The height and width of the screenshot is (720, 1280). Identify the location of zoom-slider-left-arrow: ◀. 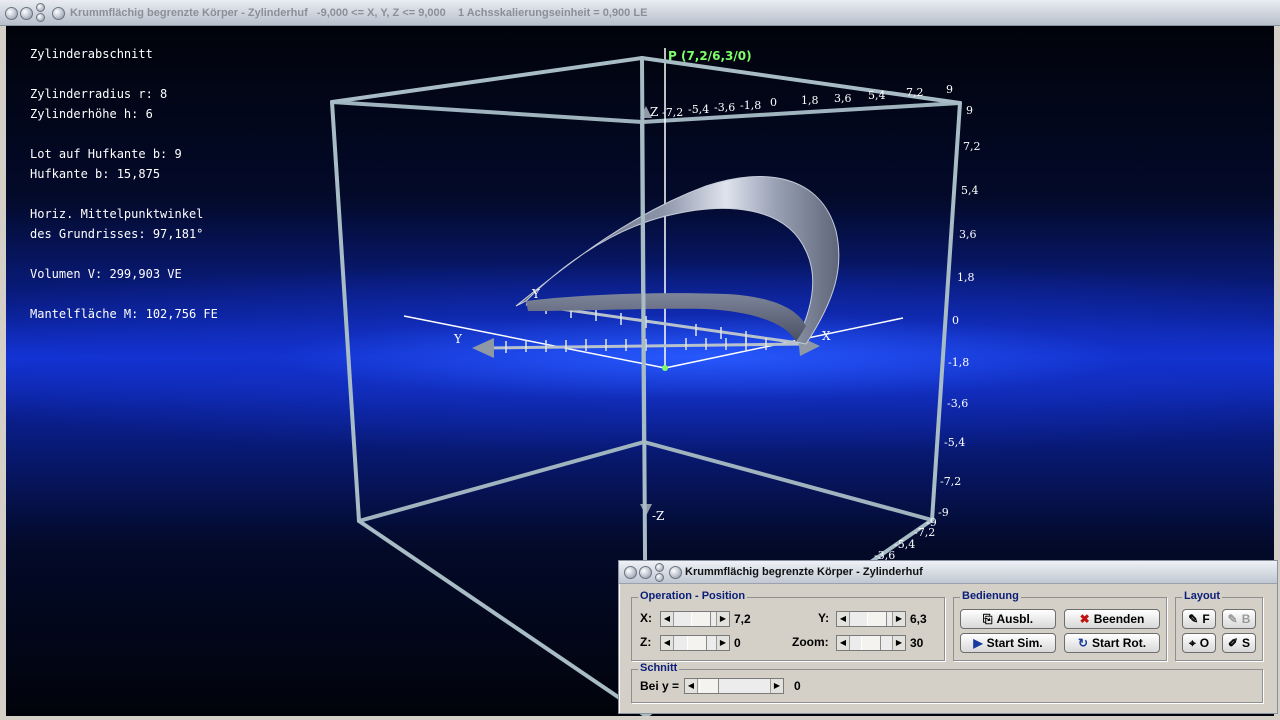
(843, 643).